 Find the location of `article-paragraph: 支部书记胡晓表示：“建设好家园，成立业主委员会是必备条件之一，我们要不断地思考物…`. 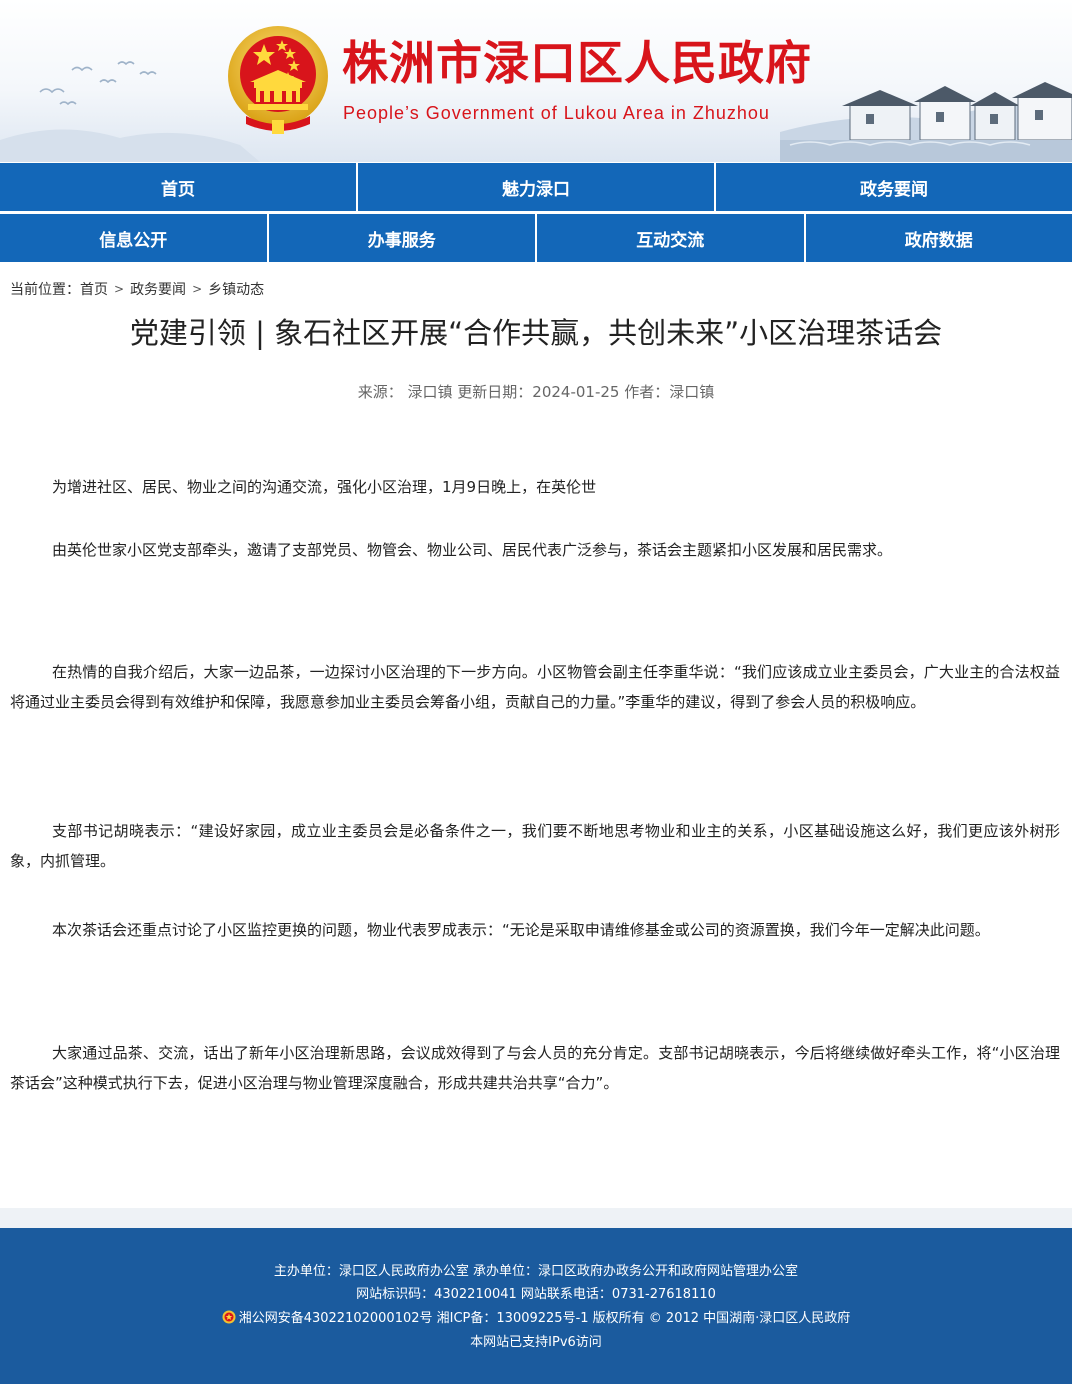

article-paragraph: 支部书记胡晓表示：“建设好家园，成立业主委员会是必备条件之一，我们要不断地思考物… is located at coordinates (535, 846).